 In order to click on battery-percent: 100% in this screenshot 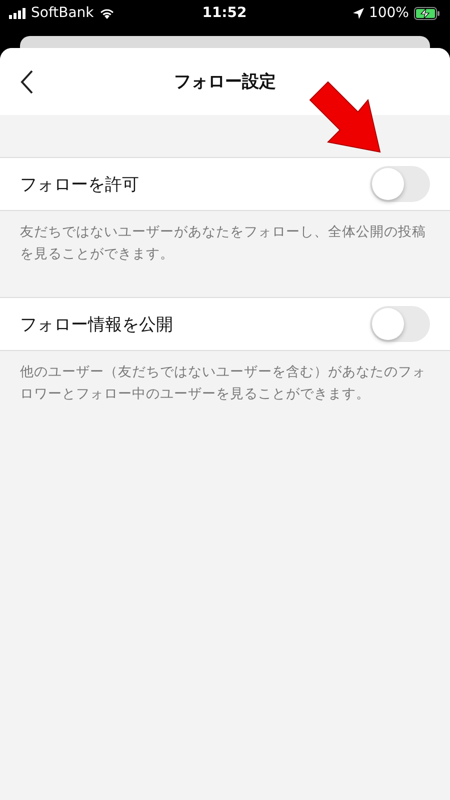, I will do `click(388, 13)`.